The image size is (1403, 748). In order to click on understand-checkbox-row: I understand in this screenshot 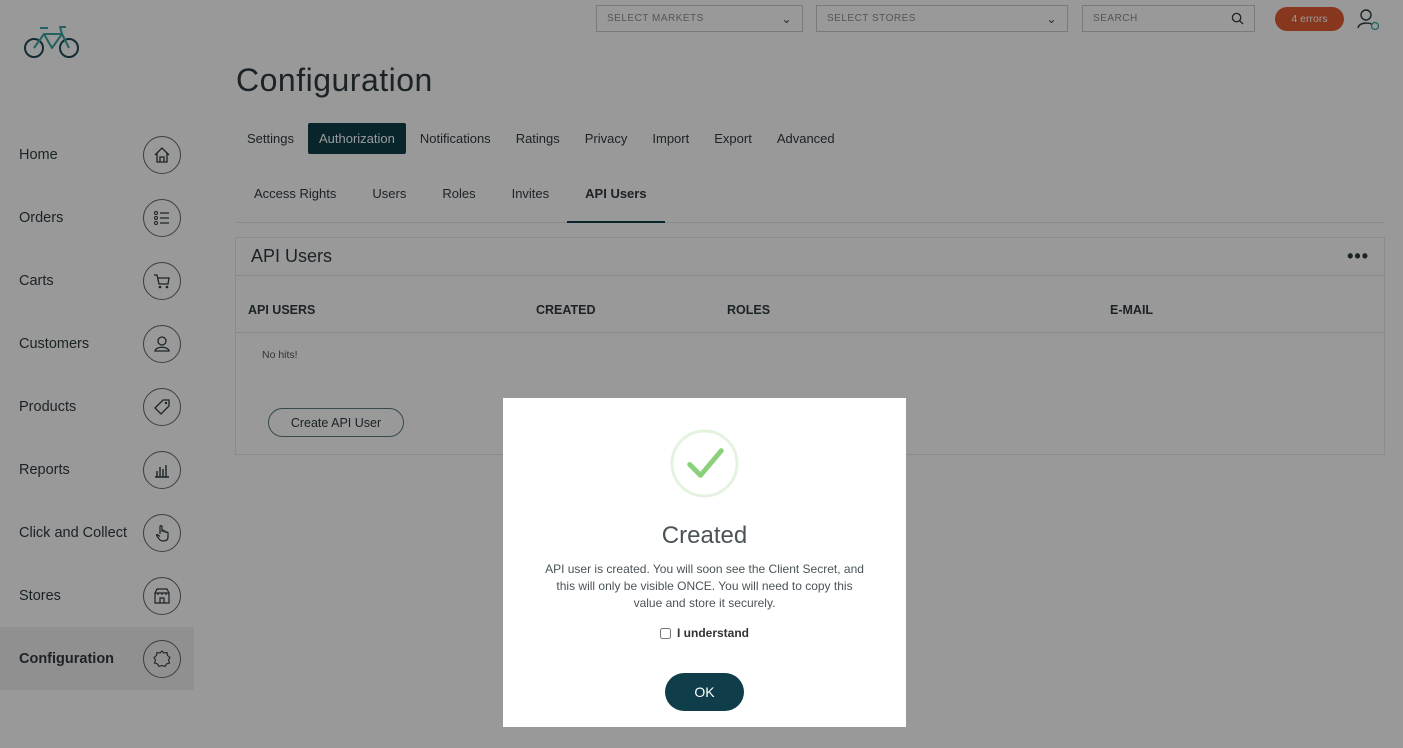, I will do `click(704, 633)`.